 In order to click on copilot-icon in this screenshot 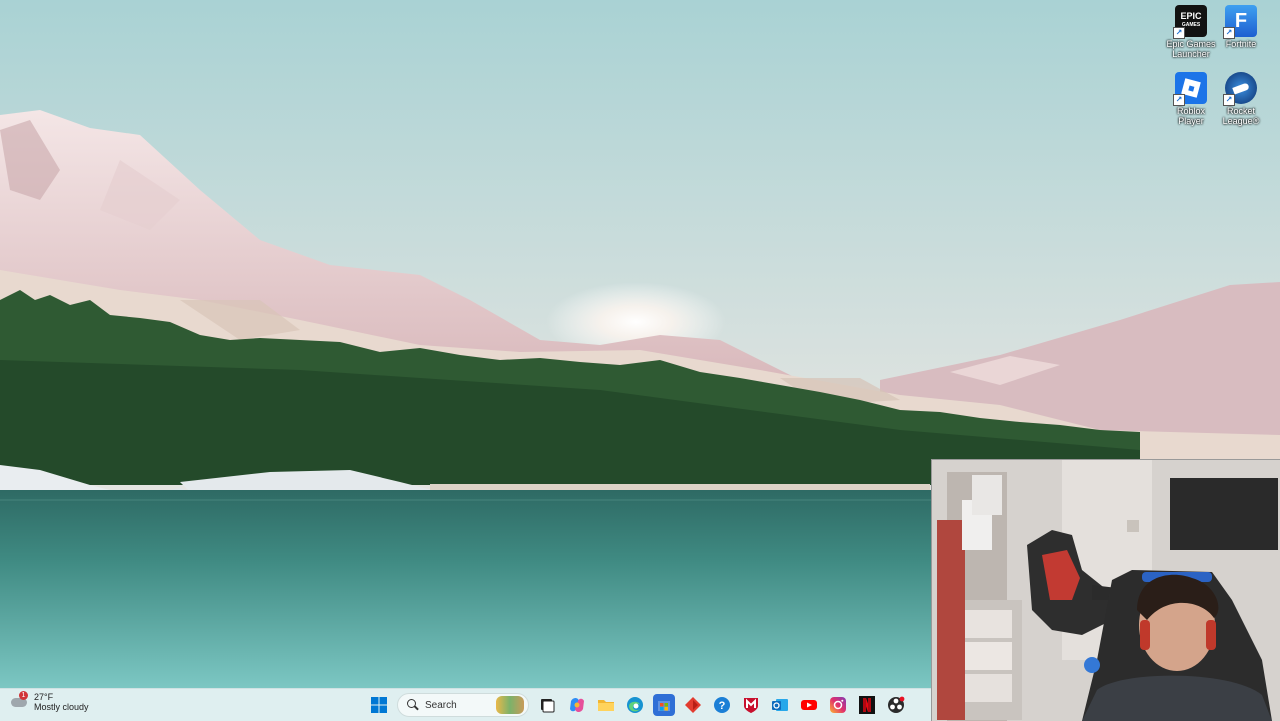, I will do `click(576, 705)`.